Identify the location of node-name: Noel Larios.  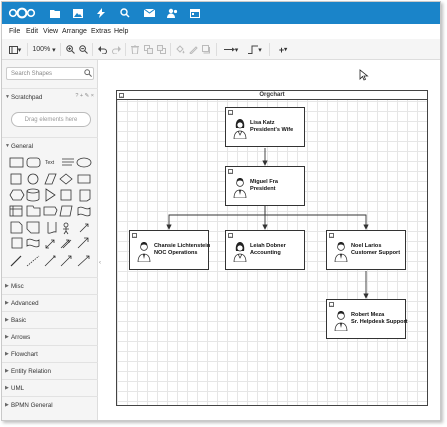
(366, 246).